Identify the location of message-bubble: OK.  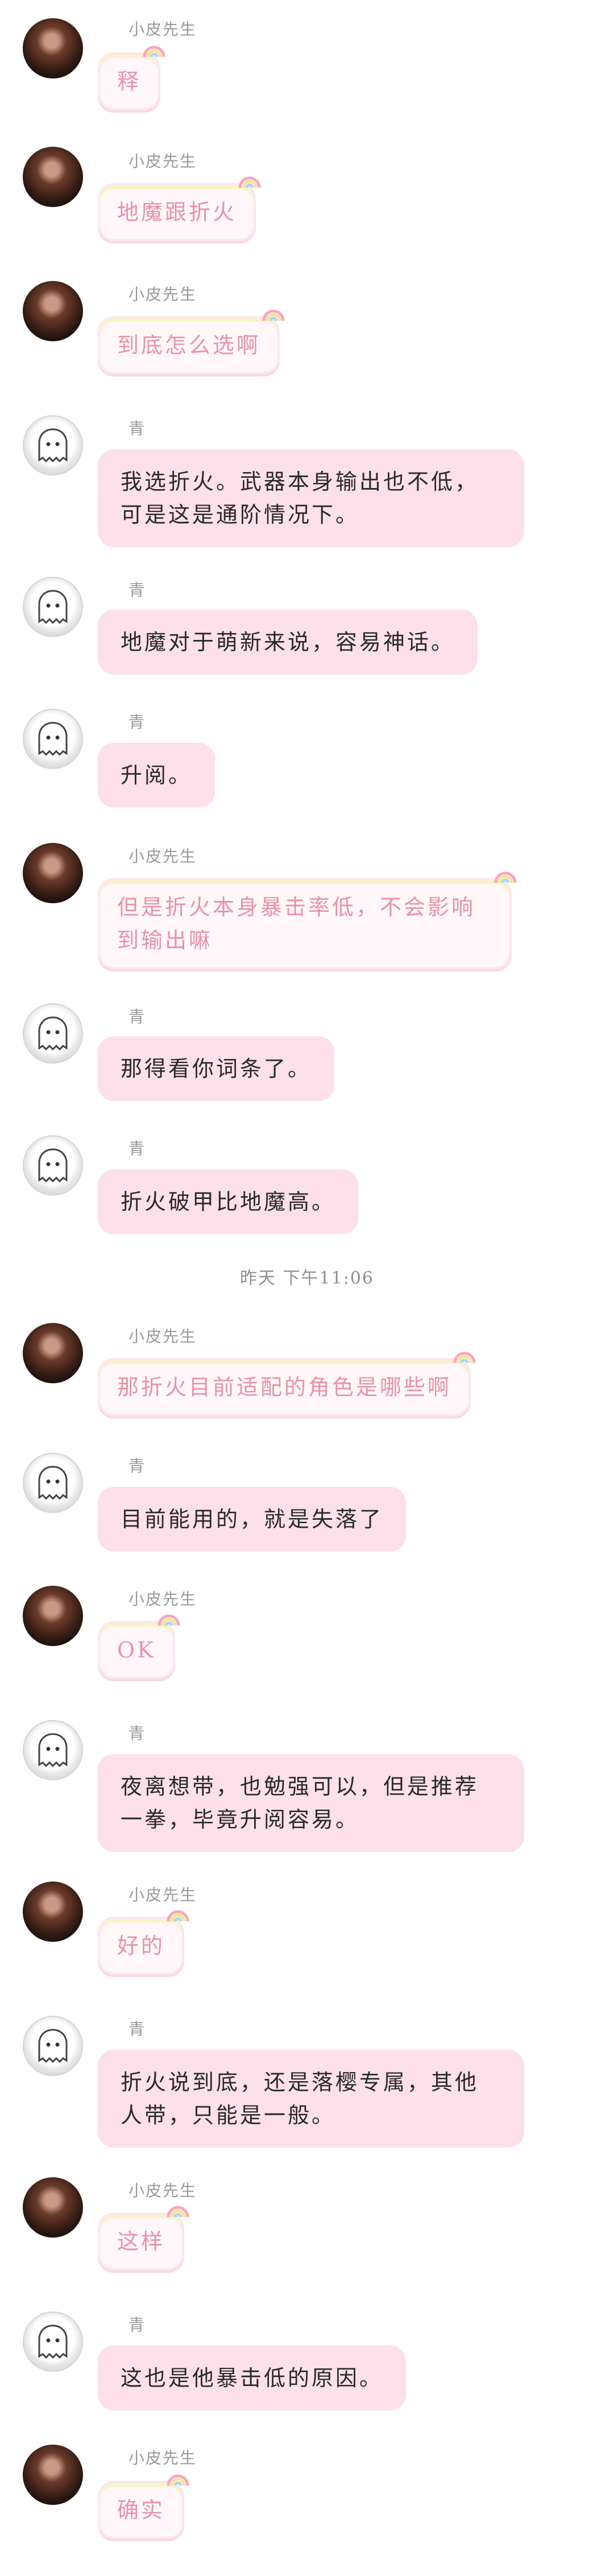
(139, 1646).